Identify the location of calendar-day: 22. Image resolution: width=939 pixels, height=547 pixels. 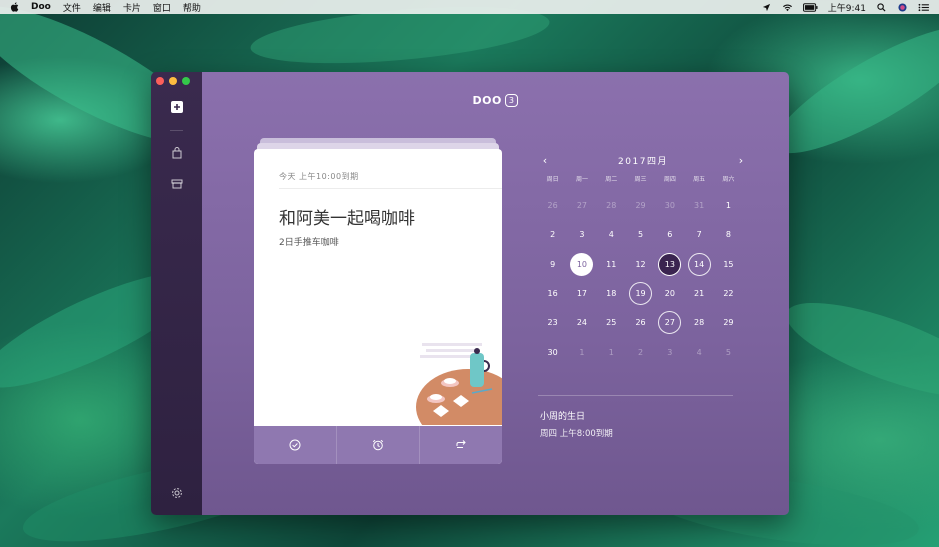
(728, 293).